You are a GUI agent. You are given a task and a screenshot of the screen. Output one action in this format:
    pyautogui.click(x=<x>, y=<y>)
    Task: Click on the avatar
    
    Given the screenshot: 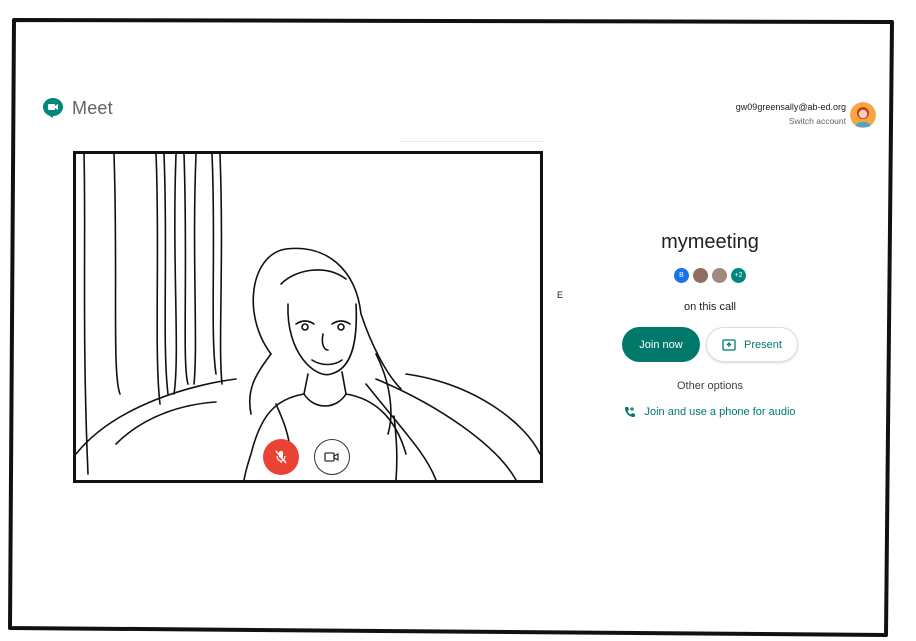 What is the action you would take?
    pyautogui.click(x=863, y=115)
    